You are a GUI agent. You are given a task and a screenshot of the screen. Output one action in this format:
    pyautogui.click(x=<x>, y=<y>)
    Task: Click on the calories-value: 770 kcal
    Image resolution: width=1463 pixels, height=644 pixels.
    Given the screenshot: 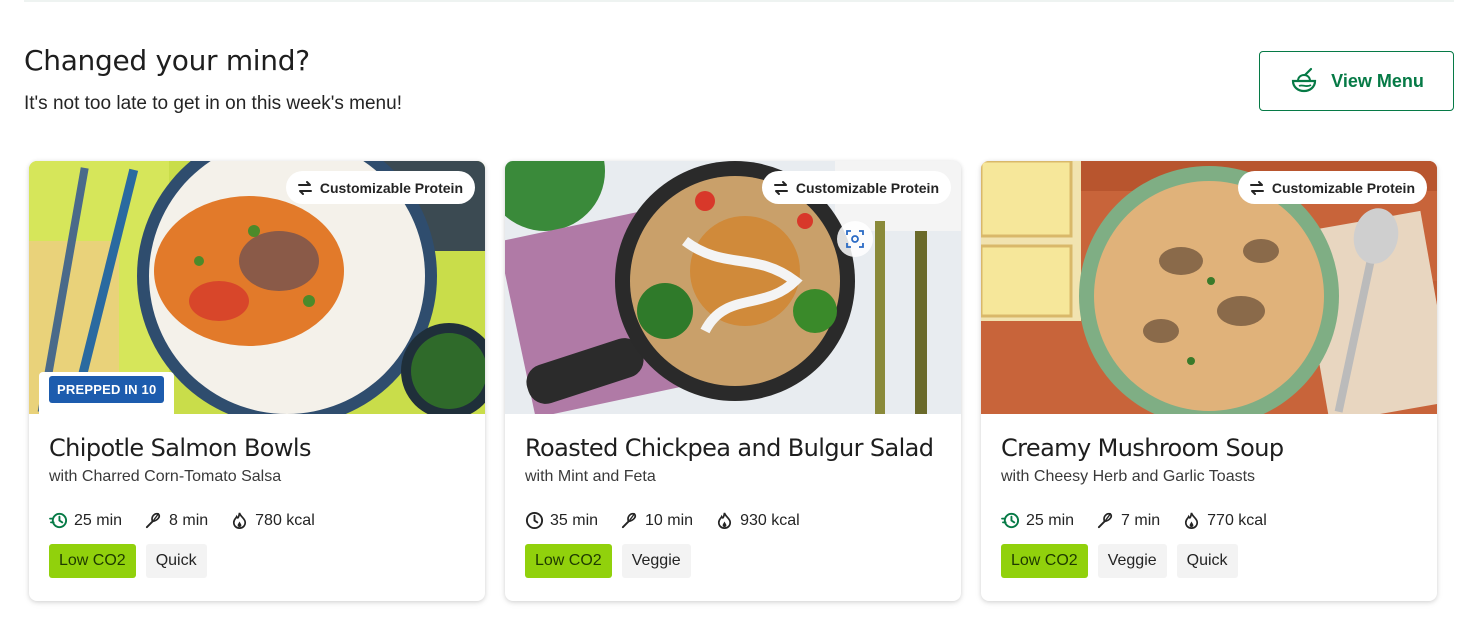 What is the action you would take?
    pyautogui.click(x=1237, y=520)
    